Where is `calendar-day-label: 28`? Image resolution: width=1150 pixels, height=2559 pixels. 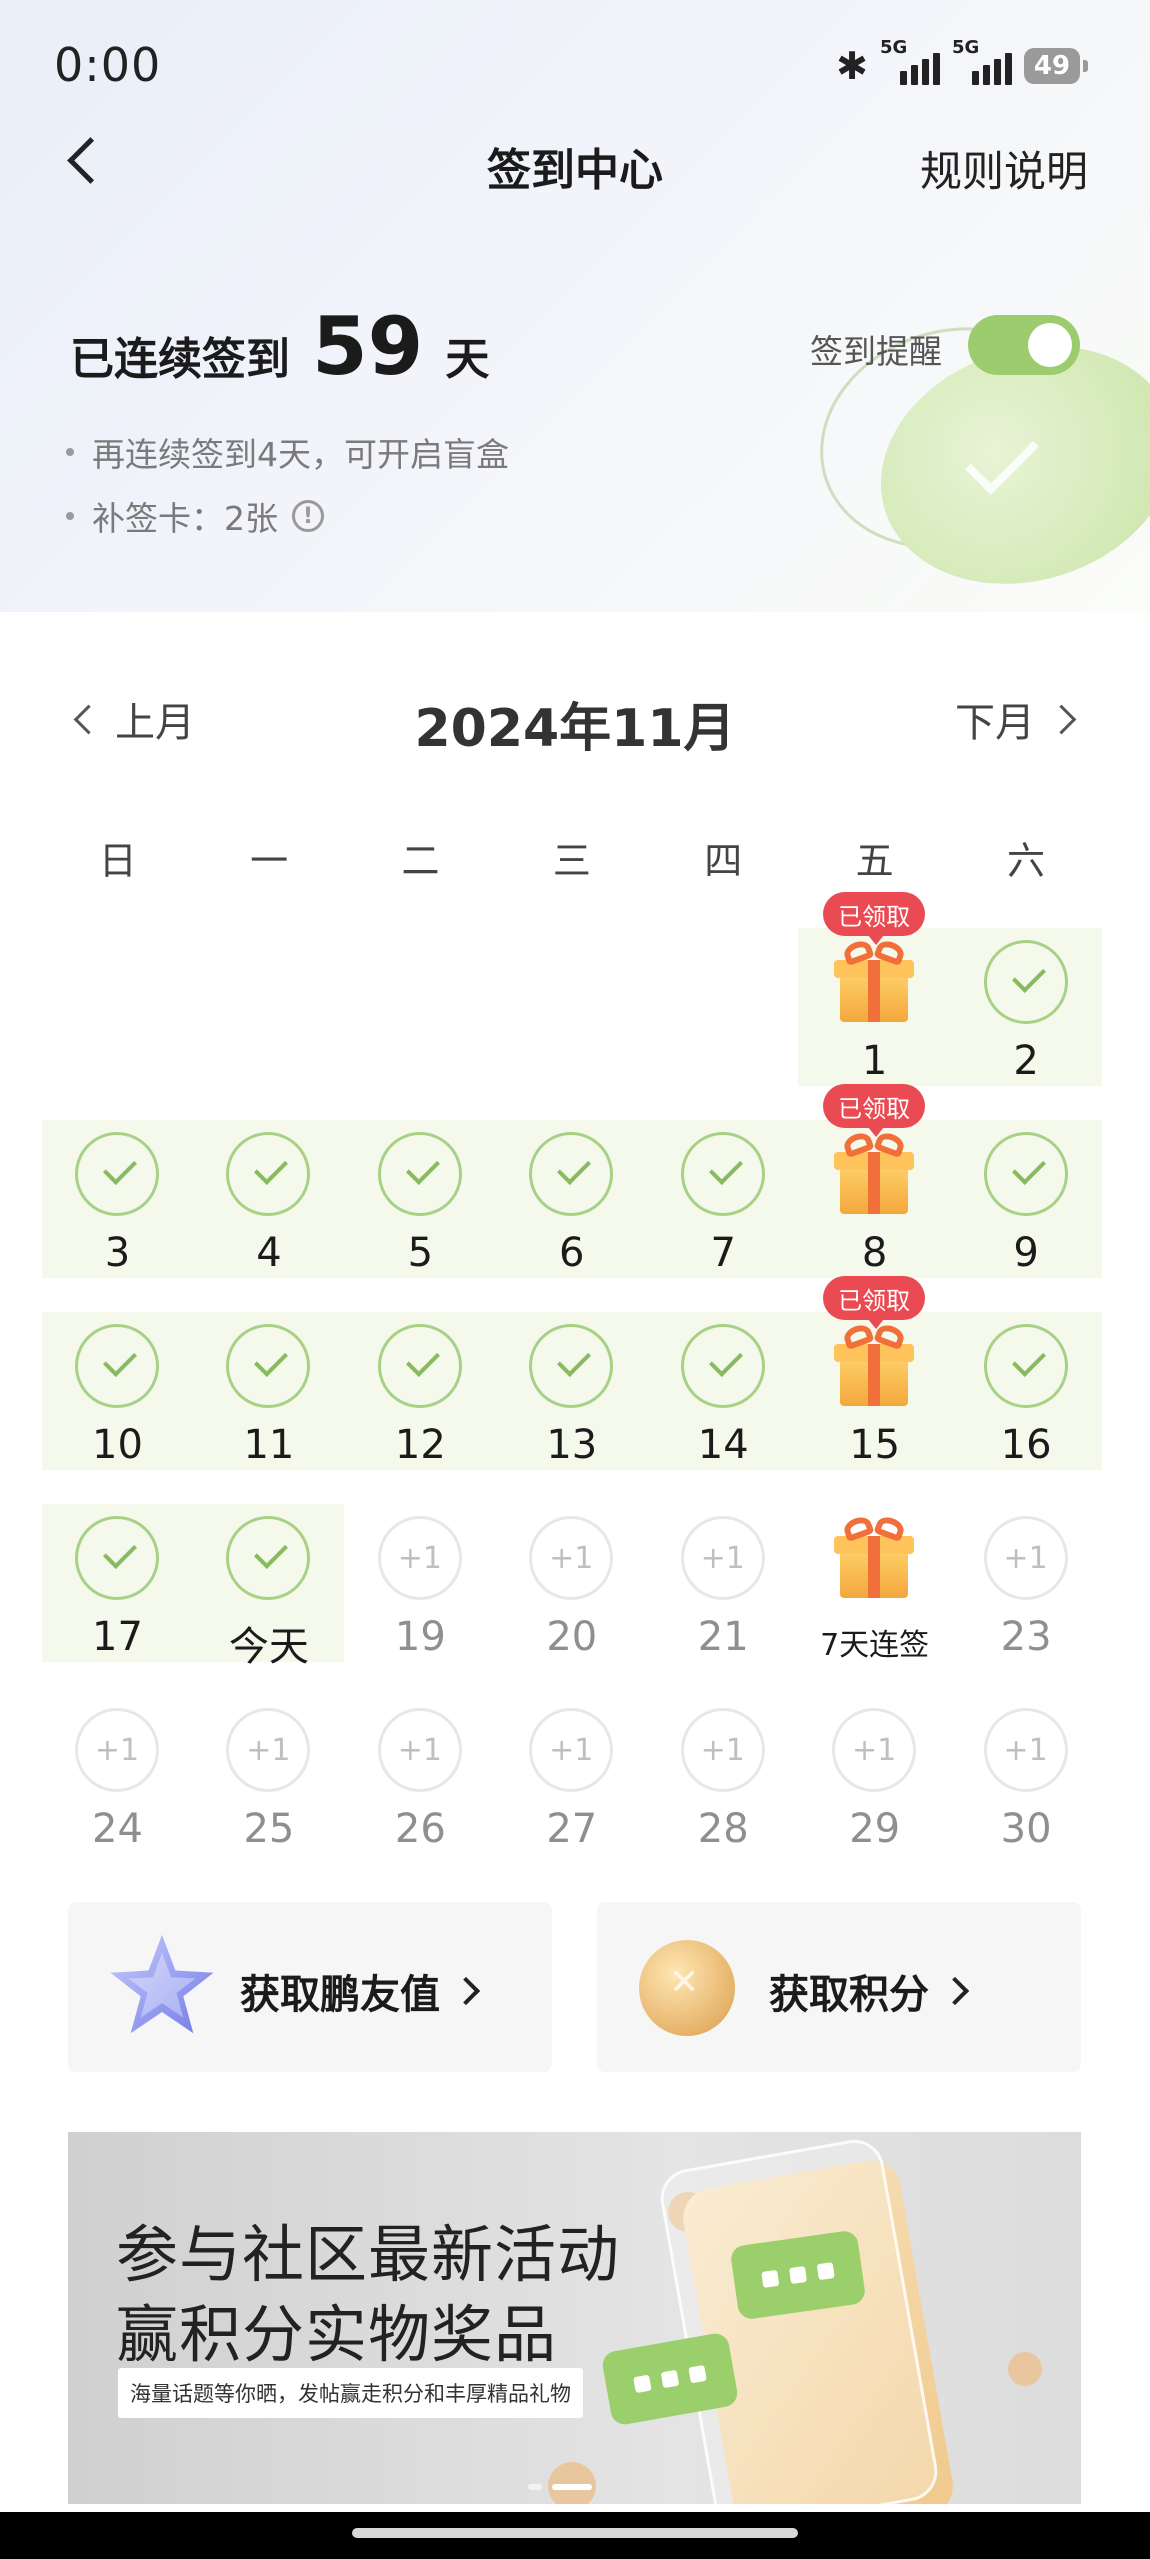 calendar-day-label: 28 is located at coordinates (723, 1829).